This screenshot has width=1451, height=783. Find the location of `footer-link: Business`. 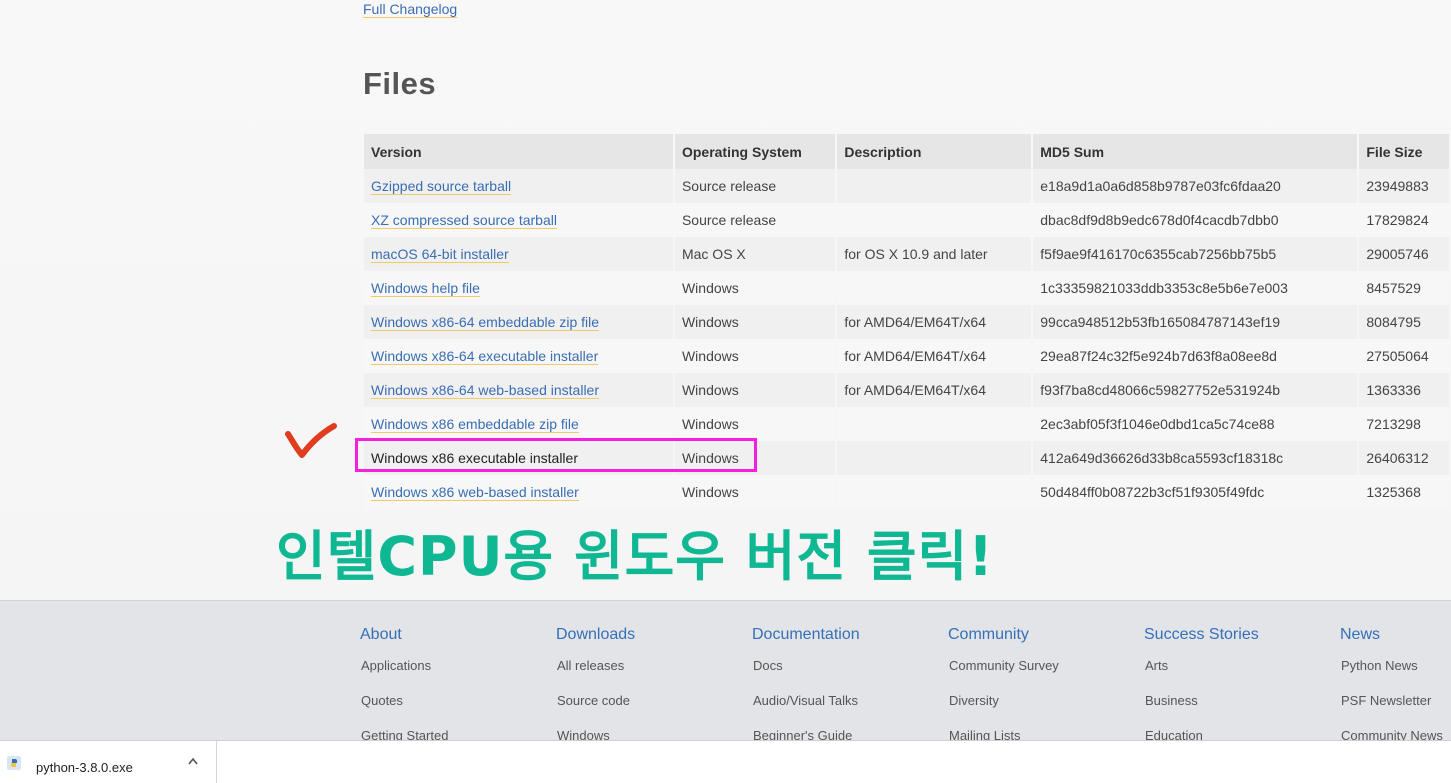

footer-link: Business is located at coordinates (1202, 710).